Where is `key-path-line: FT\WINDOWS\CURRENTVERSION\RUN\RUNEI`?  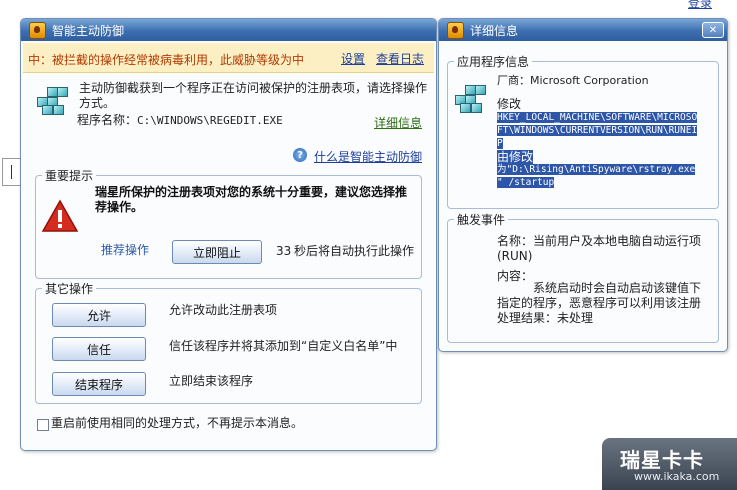
key-path-line: FT\WINDOWS\CURRENTVERSION\RUN\RUNEI is located at coordinates (597, 130).